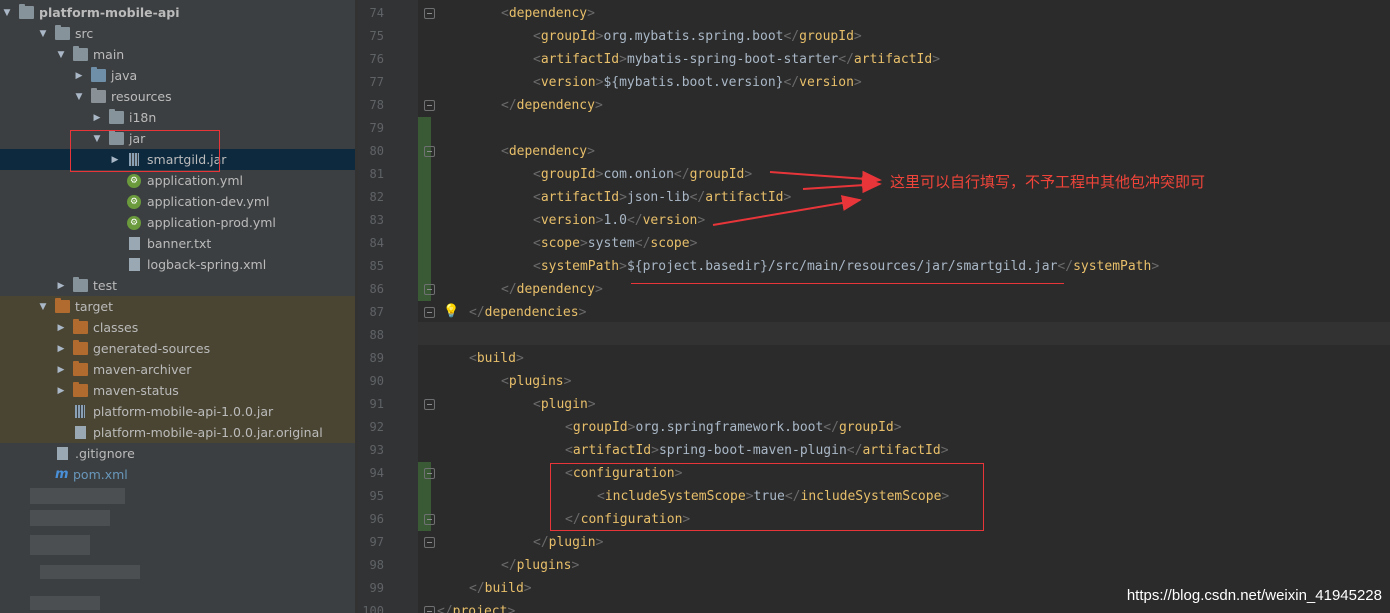  What do you see at coordinates (177, 327) in the screenshot?
I see `tree-item: ▶ classes` at bounding box center [177, 327].